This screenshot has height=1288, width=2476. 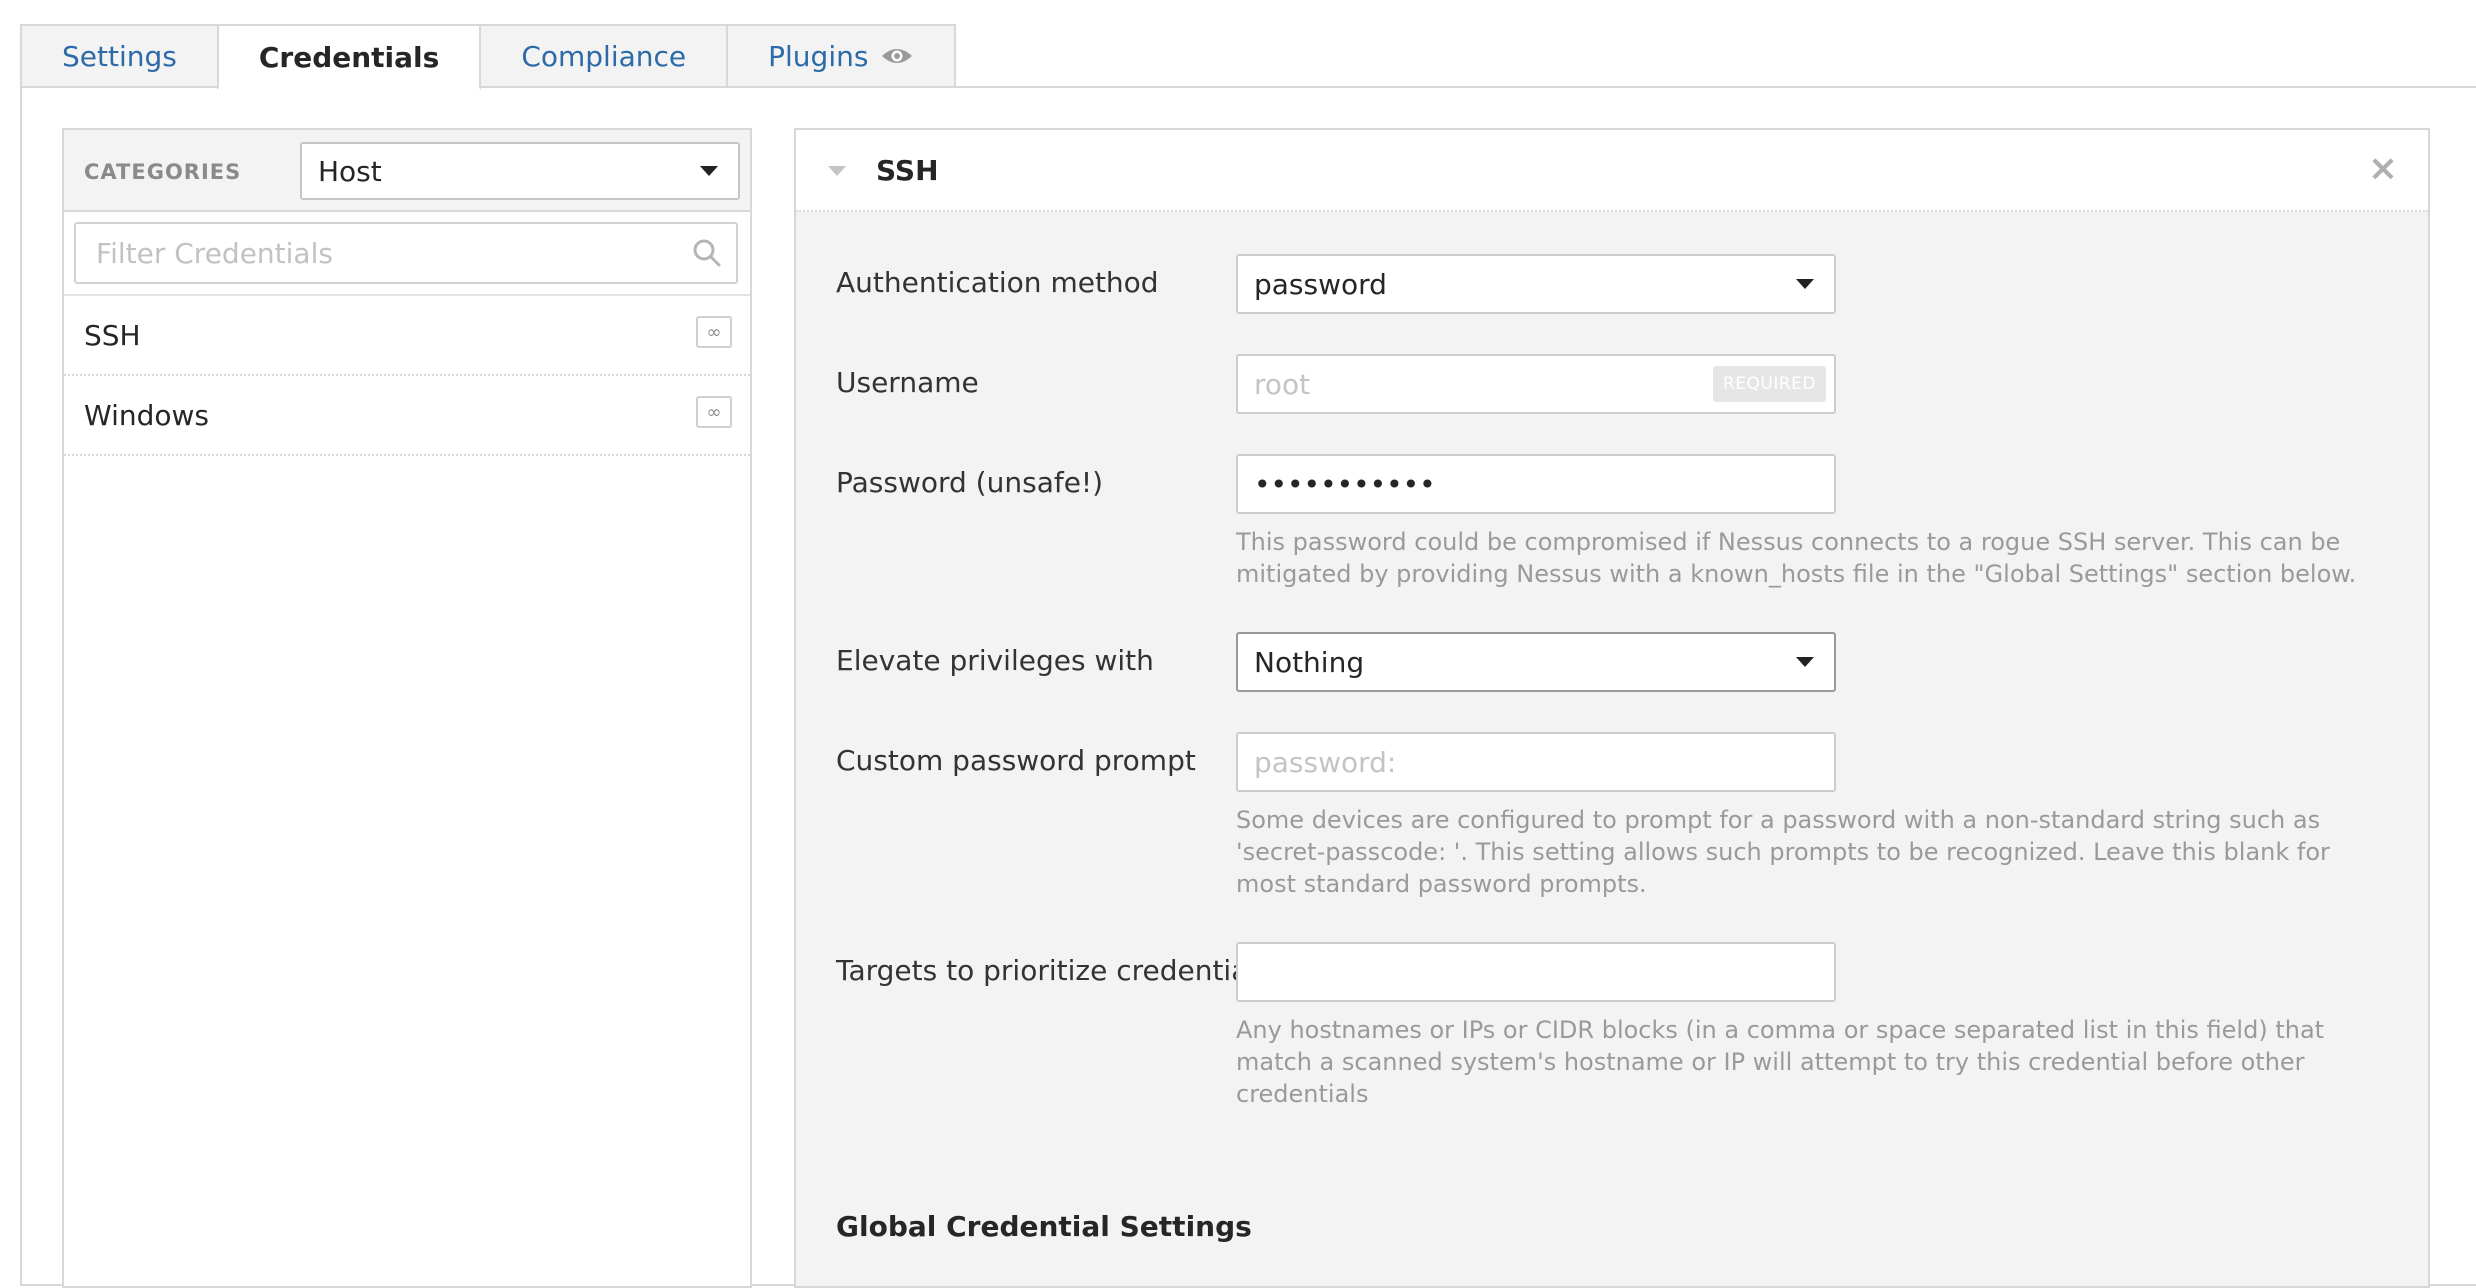 I want to click on custom-prompt-input: password:, so click(x=1536, y=762).